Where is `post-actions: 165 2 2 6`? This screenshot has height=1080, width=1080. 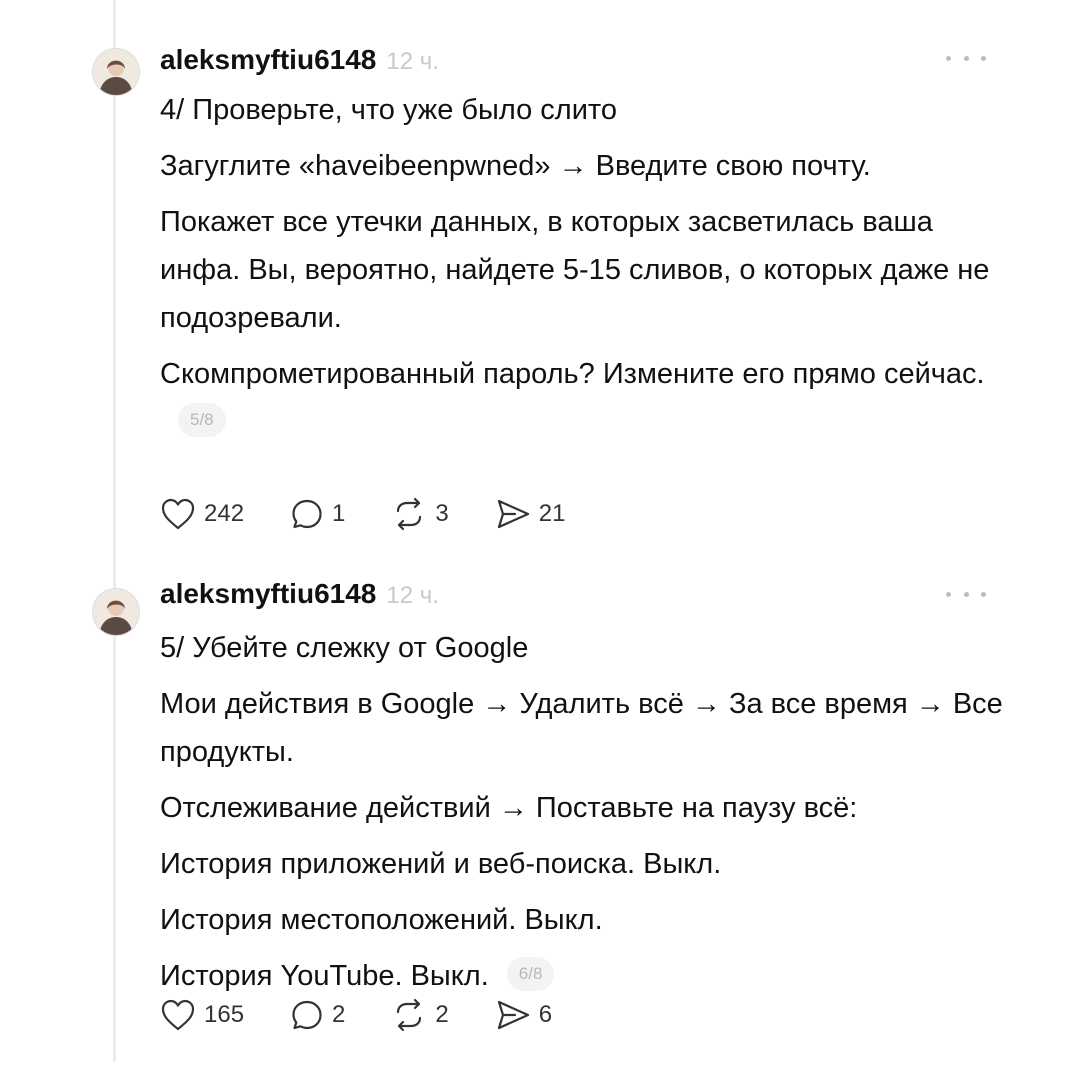 post-actions: 165 2 2 6 is located at coordinates (379, 1015).